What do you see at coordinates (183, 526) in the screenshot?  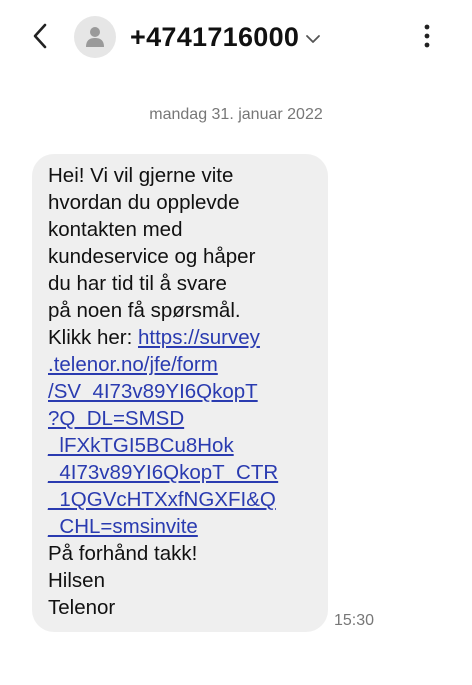 I see `survey-link: _CHL=smsinvite` at bounding box center [183, 526].